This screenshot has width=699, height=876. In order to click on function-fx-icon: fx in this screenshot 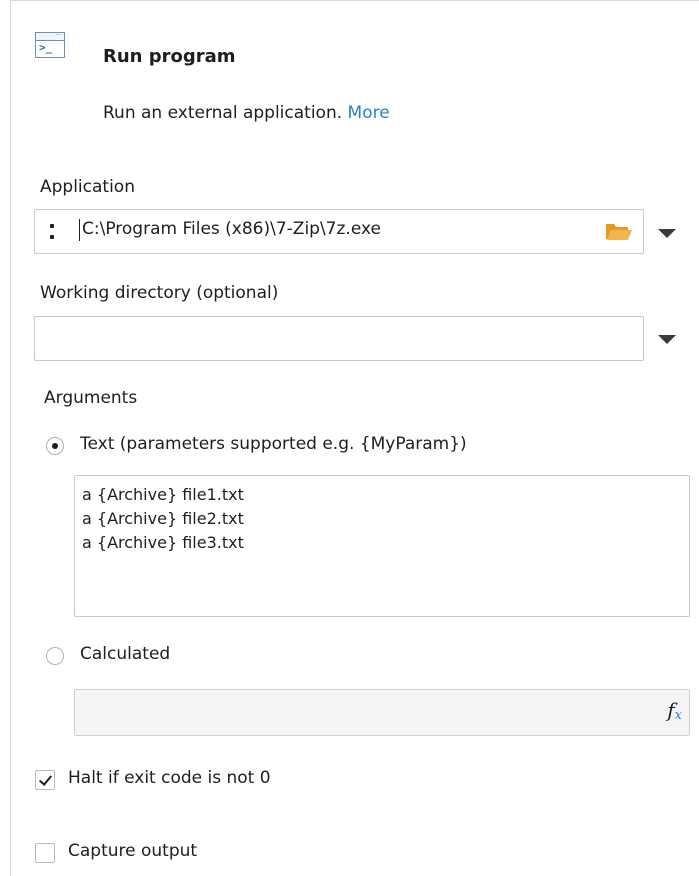, I will do `click(674, 710)`.